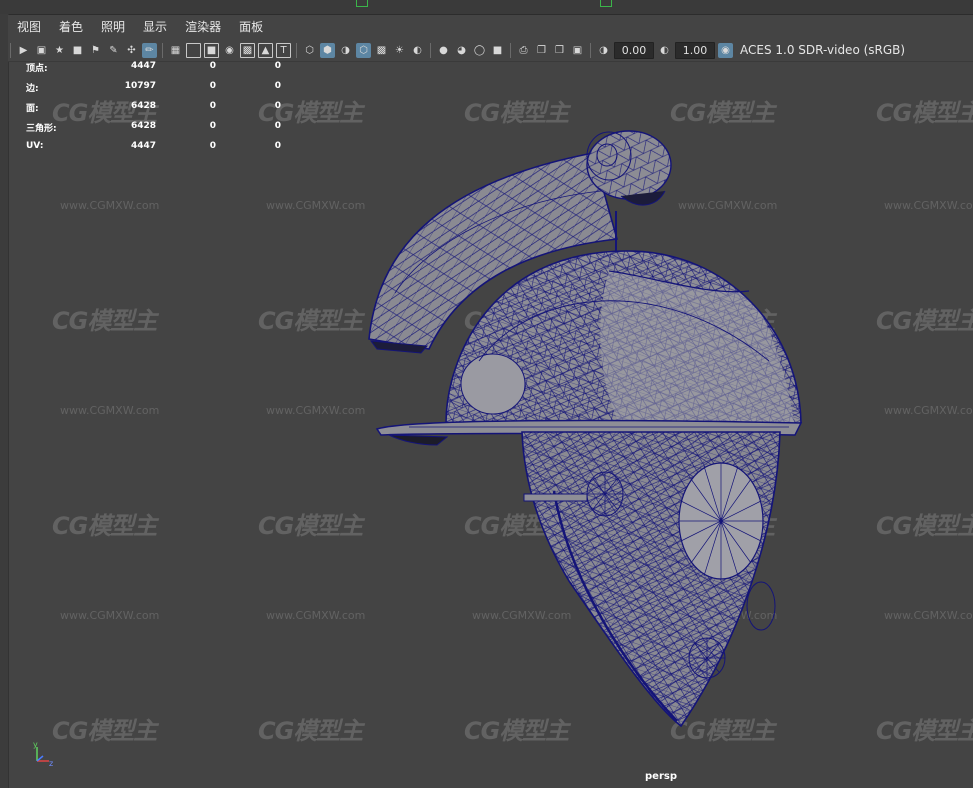 The height and width of the screenshot is (788, 973). I want to click on menu-shading: 着色, so click(71, 27).